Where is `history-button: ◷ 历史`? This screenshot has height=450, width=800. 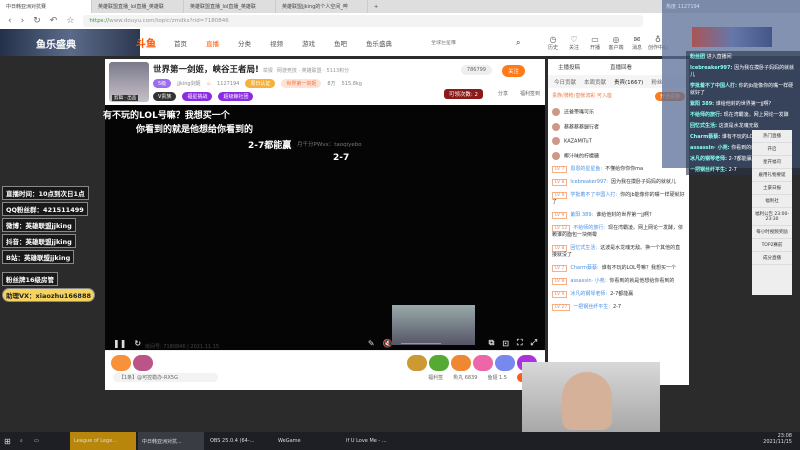 history-button: ◷ 历史 is located at coordinates (552, 43).